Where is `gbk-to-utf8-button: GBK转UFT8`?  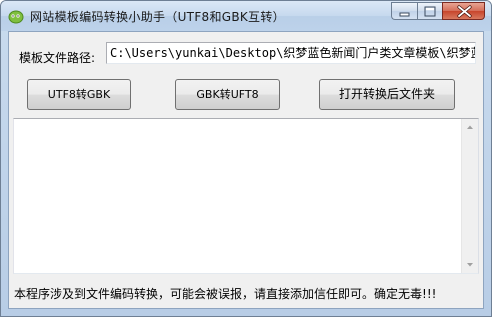
gbk-to-utf8-button: GBK转UFT8 is located at coordinates (227, 94).